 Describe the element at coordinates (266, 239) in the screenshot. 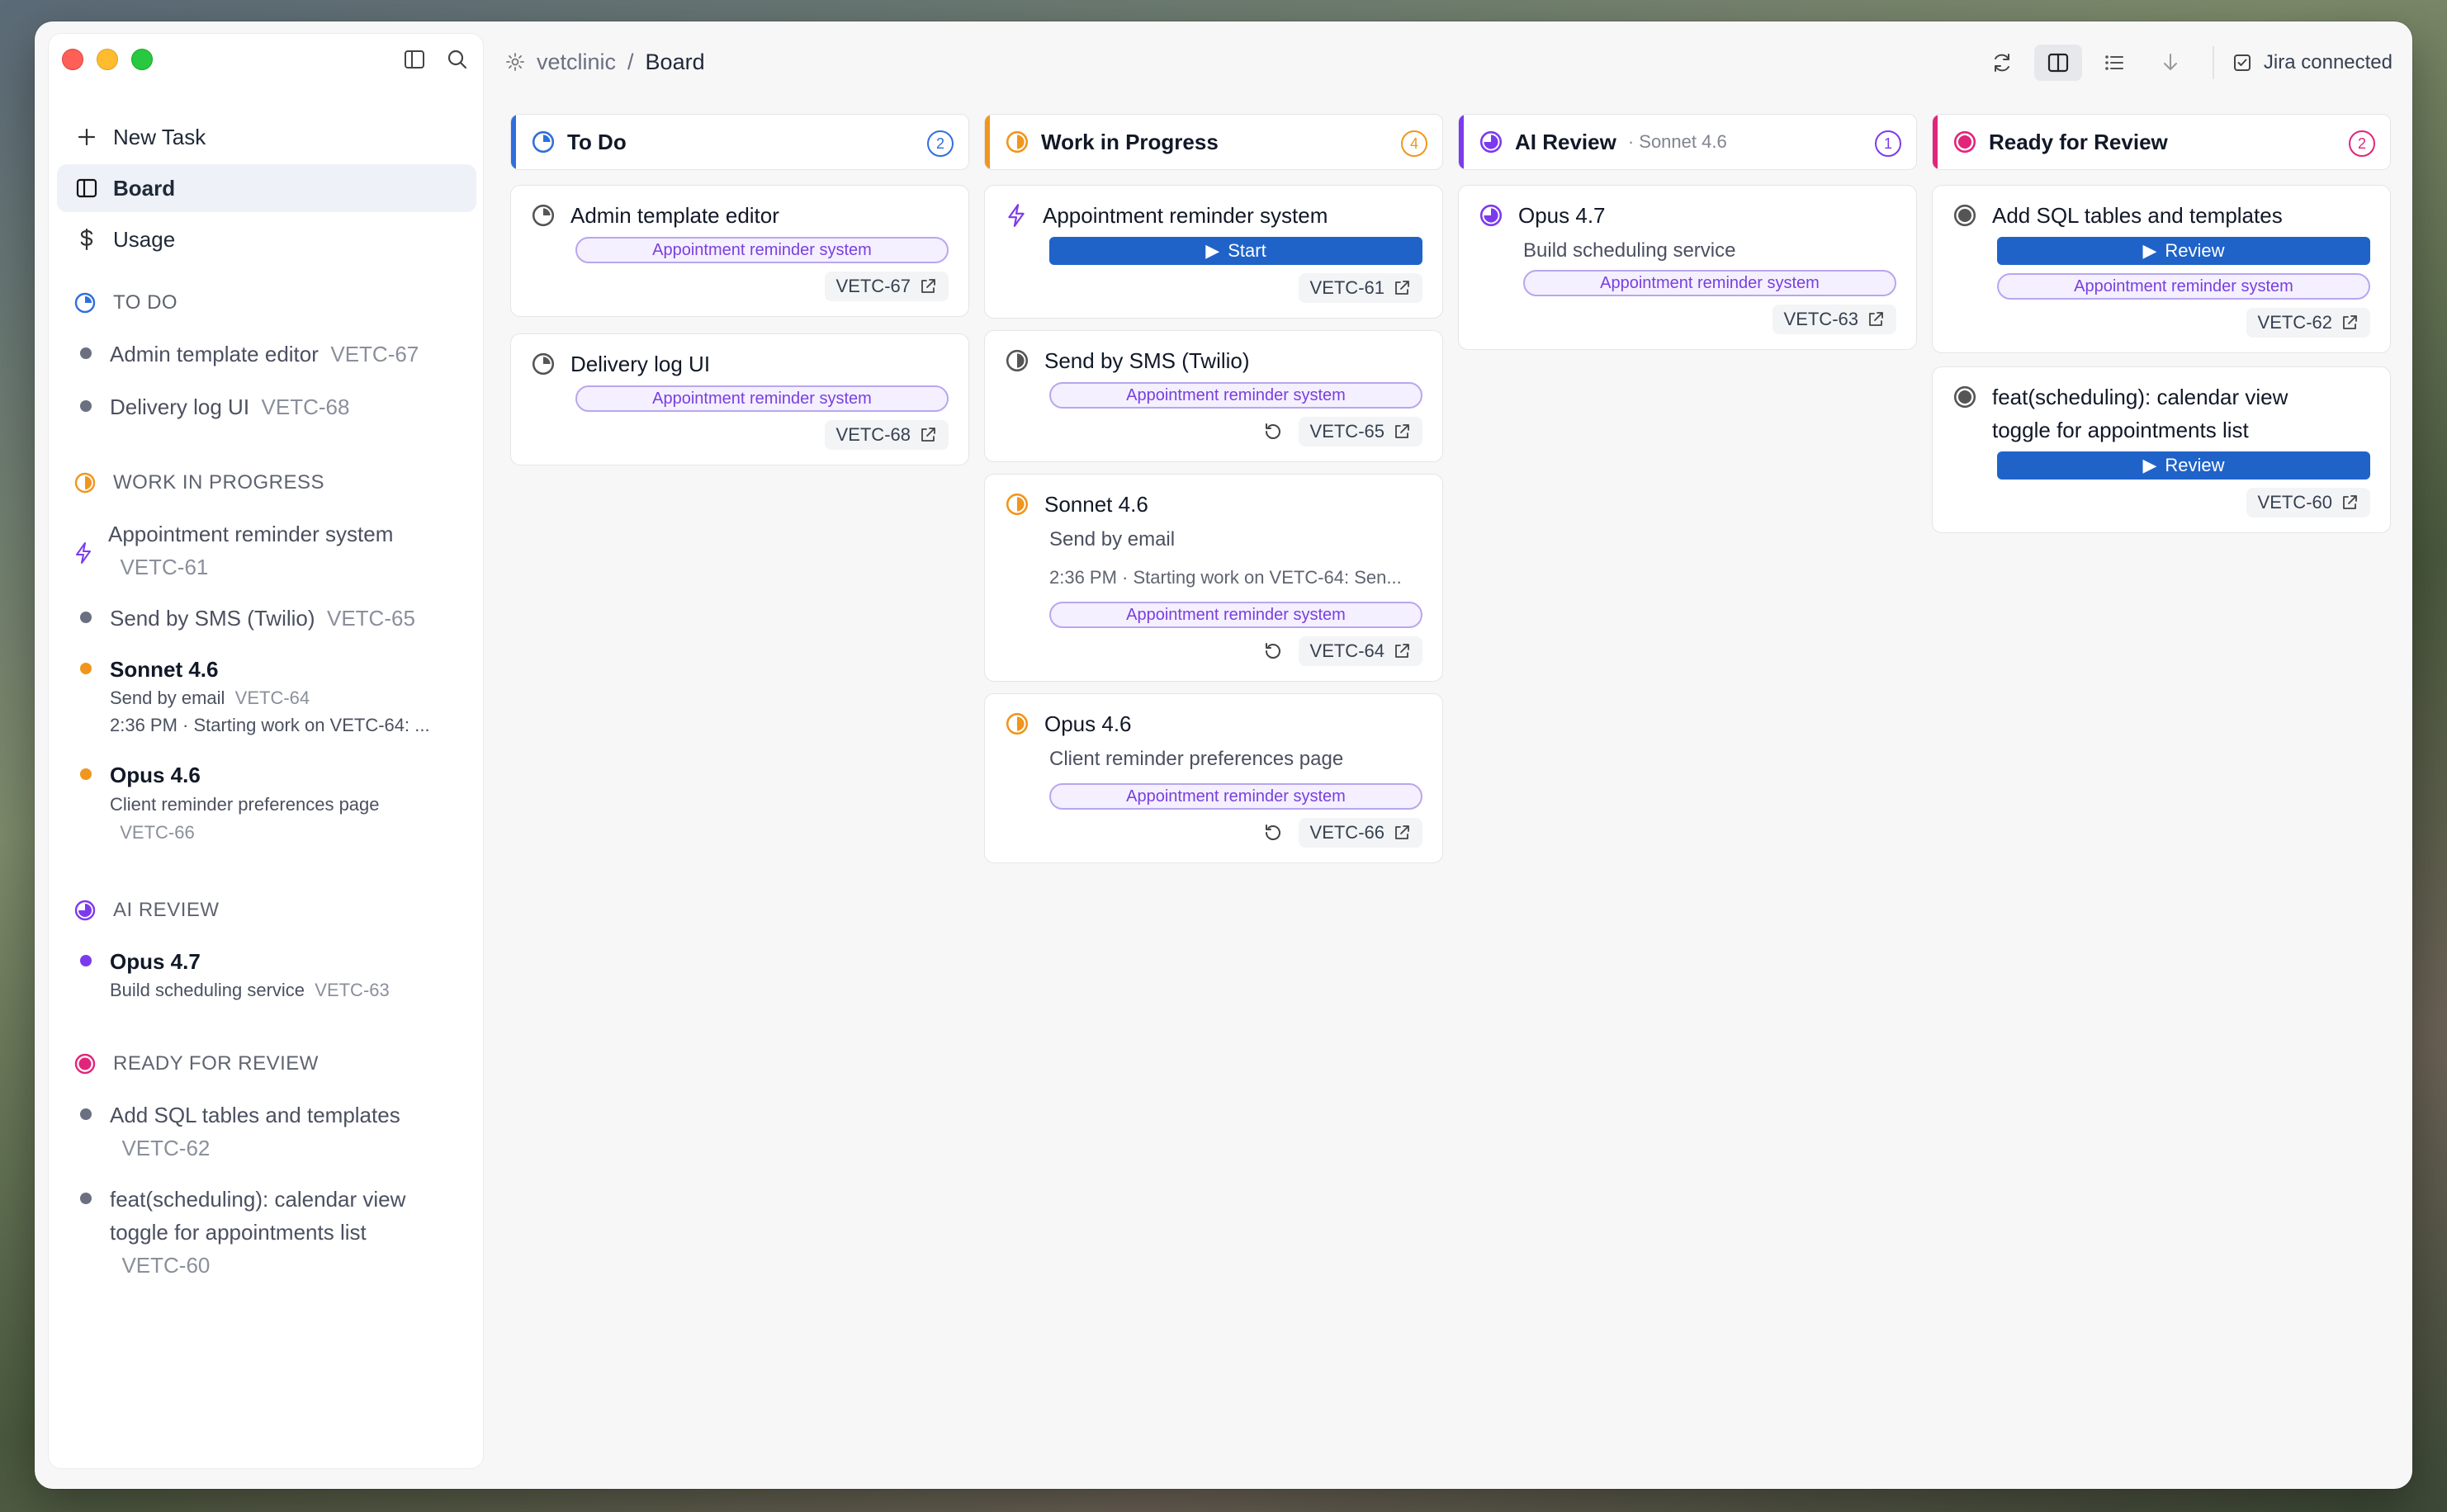

I see `sidebar-item-usage: Usage` at that location.